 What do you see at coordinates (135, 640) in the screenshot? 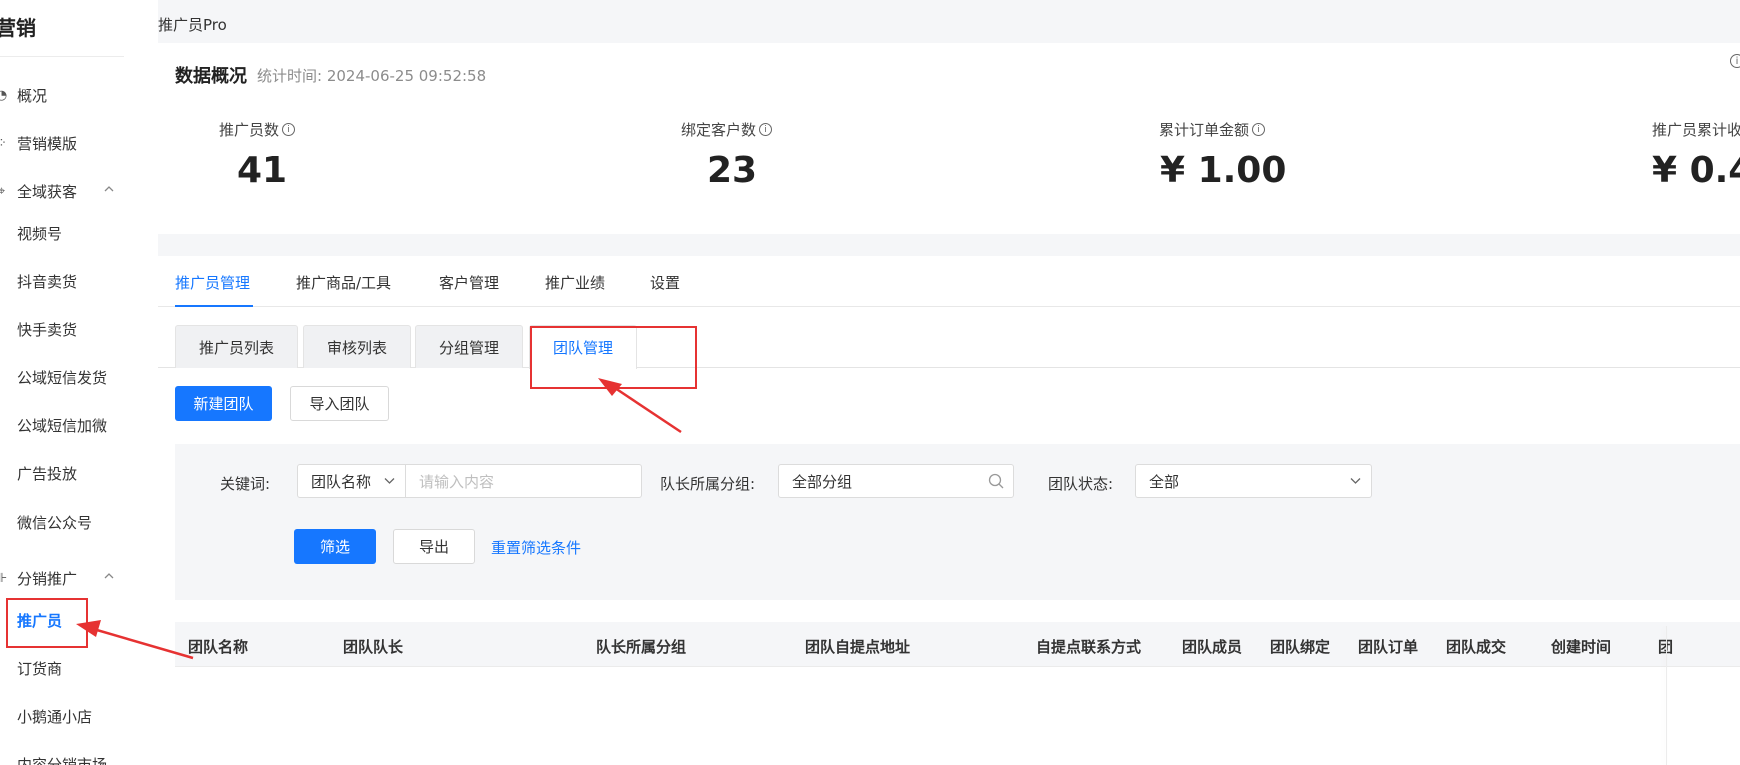
I see `arrow-to-promoter-item` at bounding box center [135, 640].